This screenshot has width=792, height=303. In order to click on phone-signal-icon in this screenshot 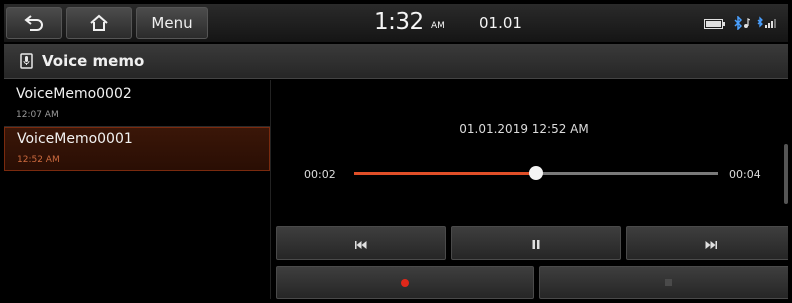, I will do `click(767, 24)`.